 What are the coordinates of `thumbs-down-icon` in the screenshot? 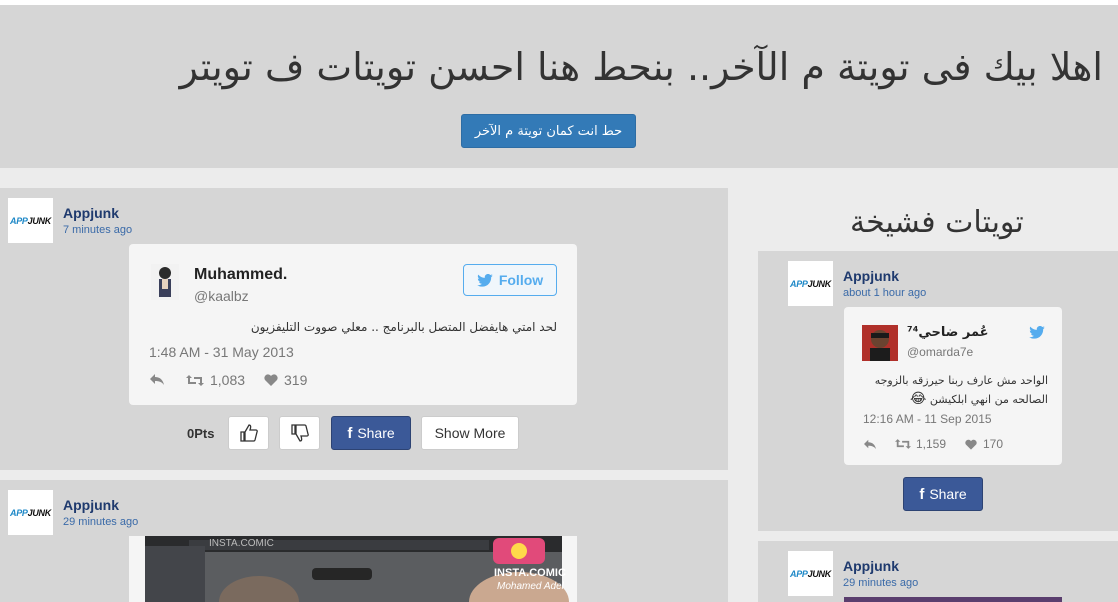 It's located at (299, 433).